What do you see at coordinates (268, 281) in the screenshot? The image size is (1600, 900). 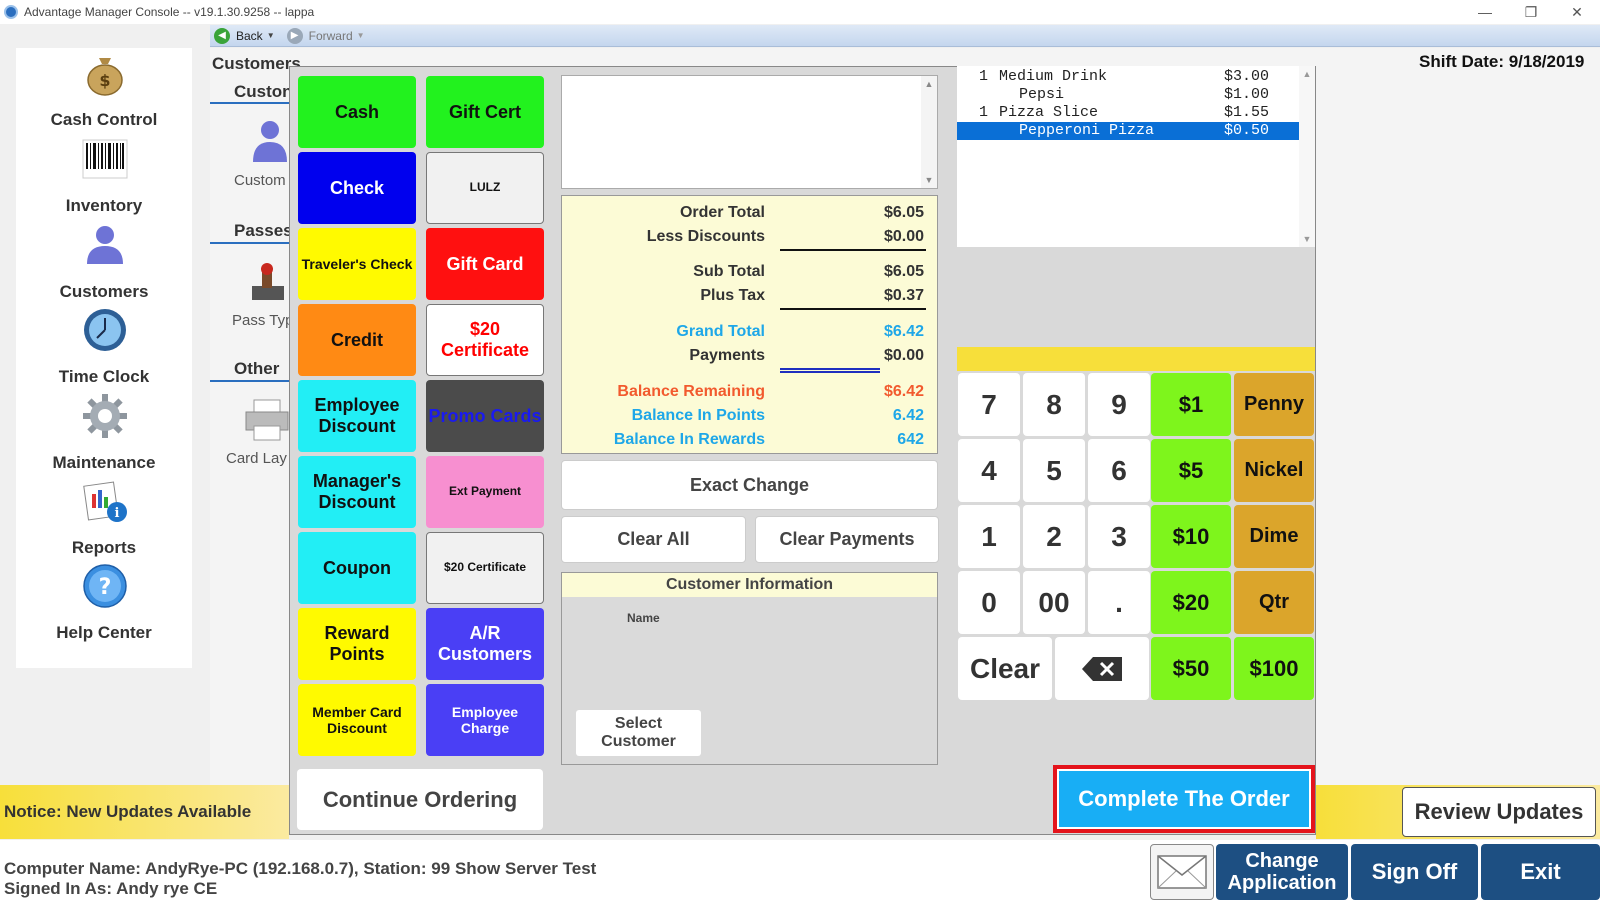 I see `stamp-icon` at bounding box center [268, 281].